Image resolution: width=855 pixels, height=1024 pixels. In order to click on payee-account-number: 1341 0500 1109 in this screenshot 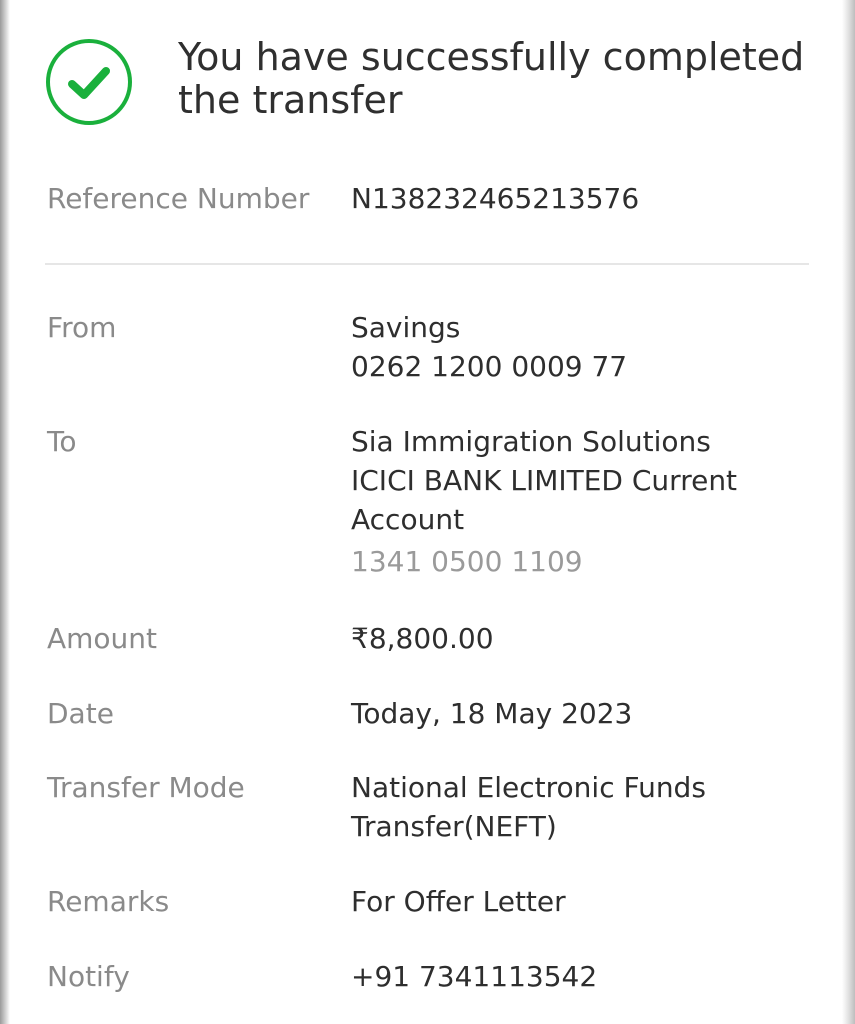, I will do `click(467, 561)`.